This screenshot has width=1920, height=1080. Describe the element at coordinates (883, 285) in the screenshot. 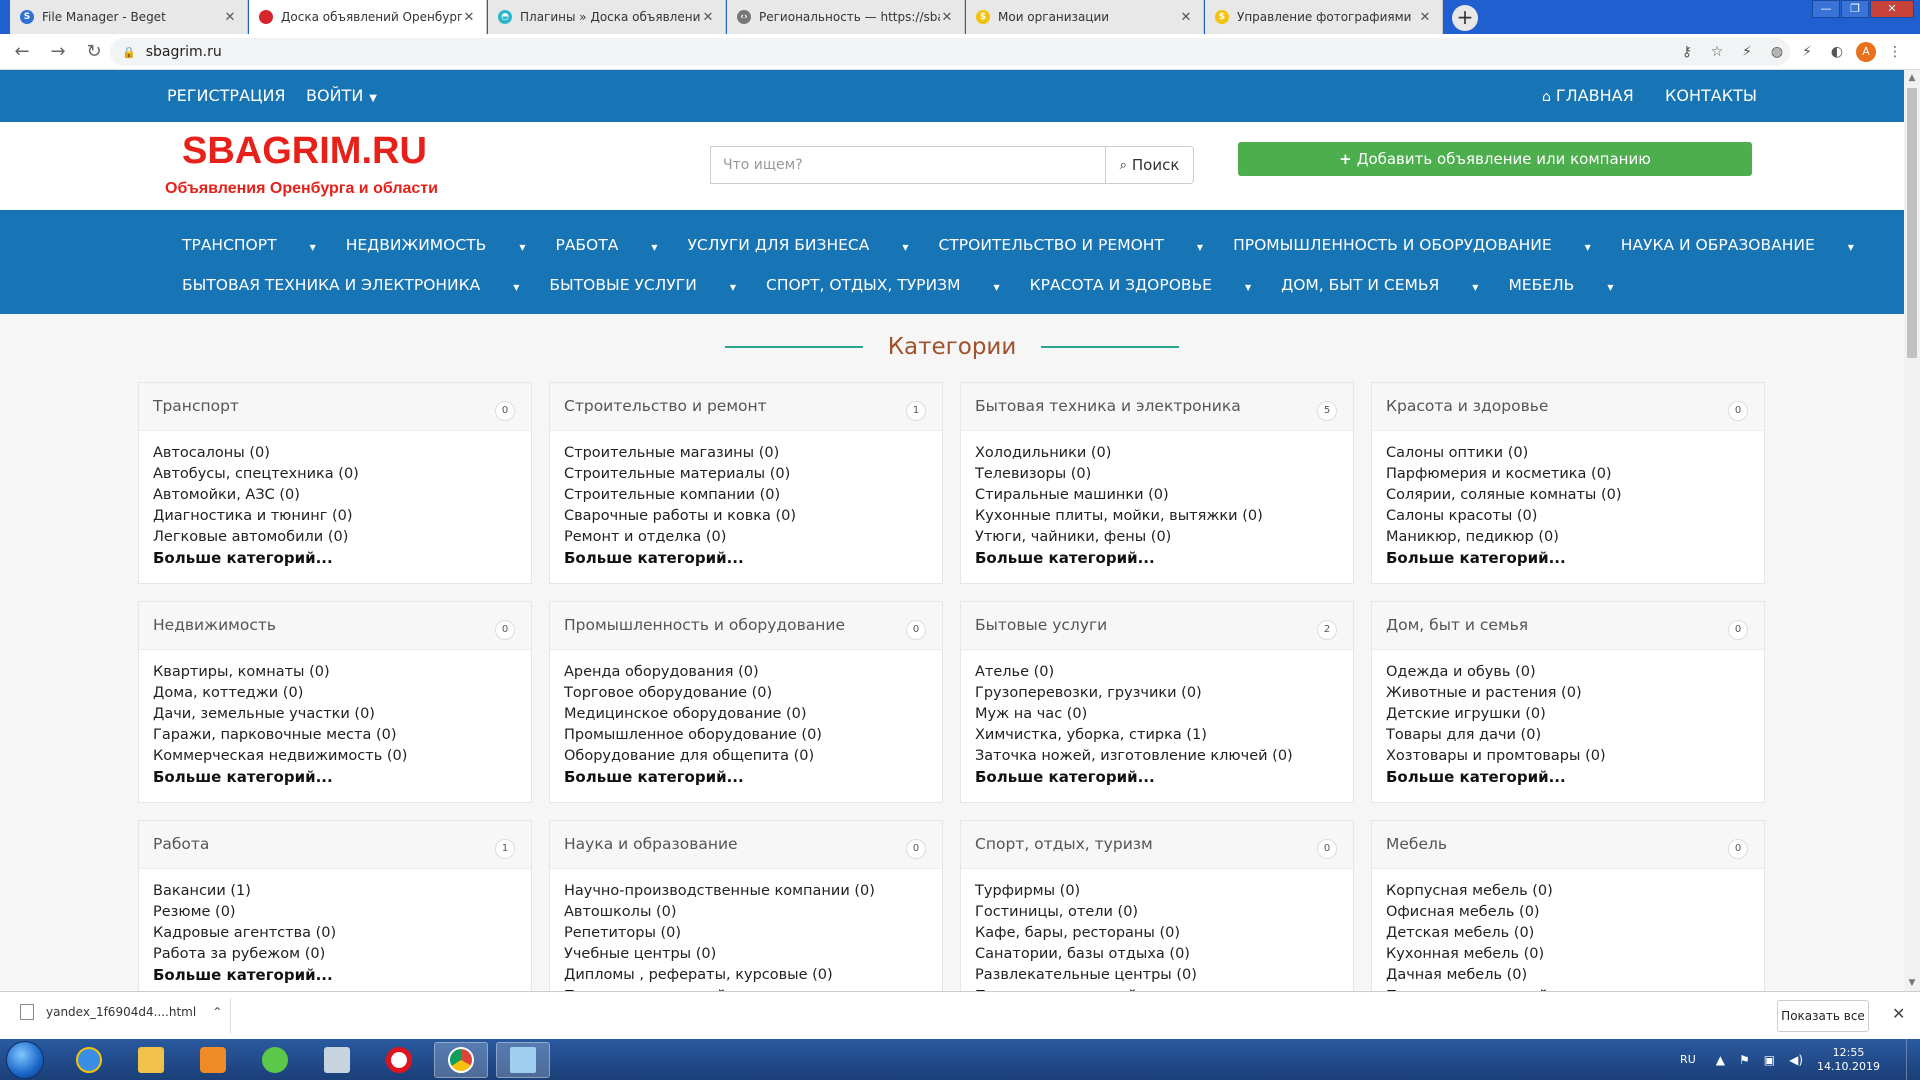

I see `category-nav-item: СПОРТ, ОТДЫХ, ТУРИЗМ ▼` at that location.